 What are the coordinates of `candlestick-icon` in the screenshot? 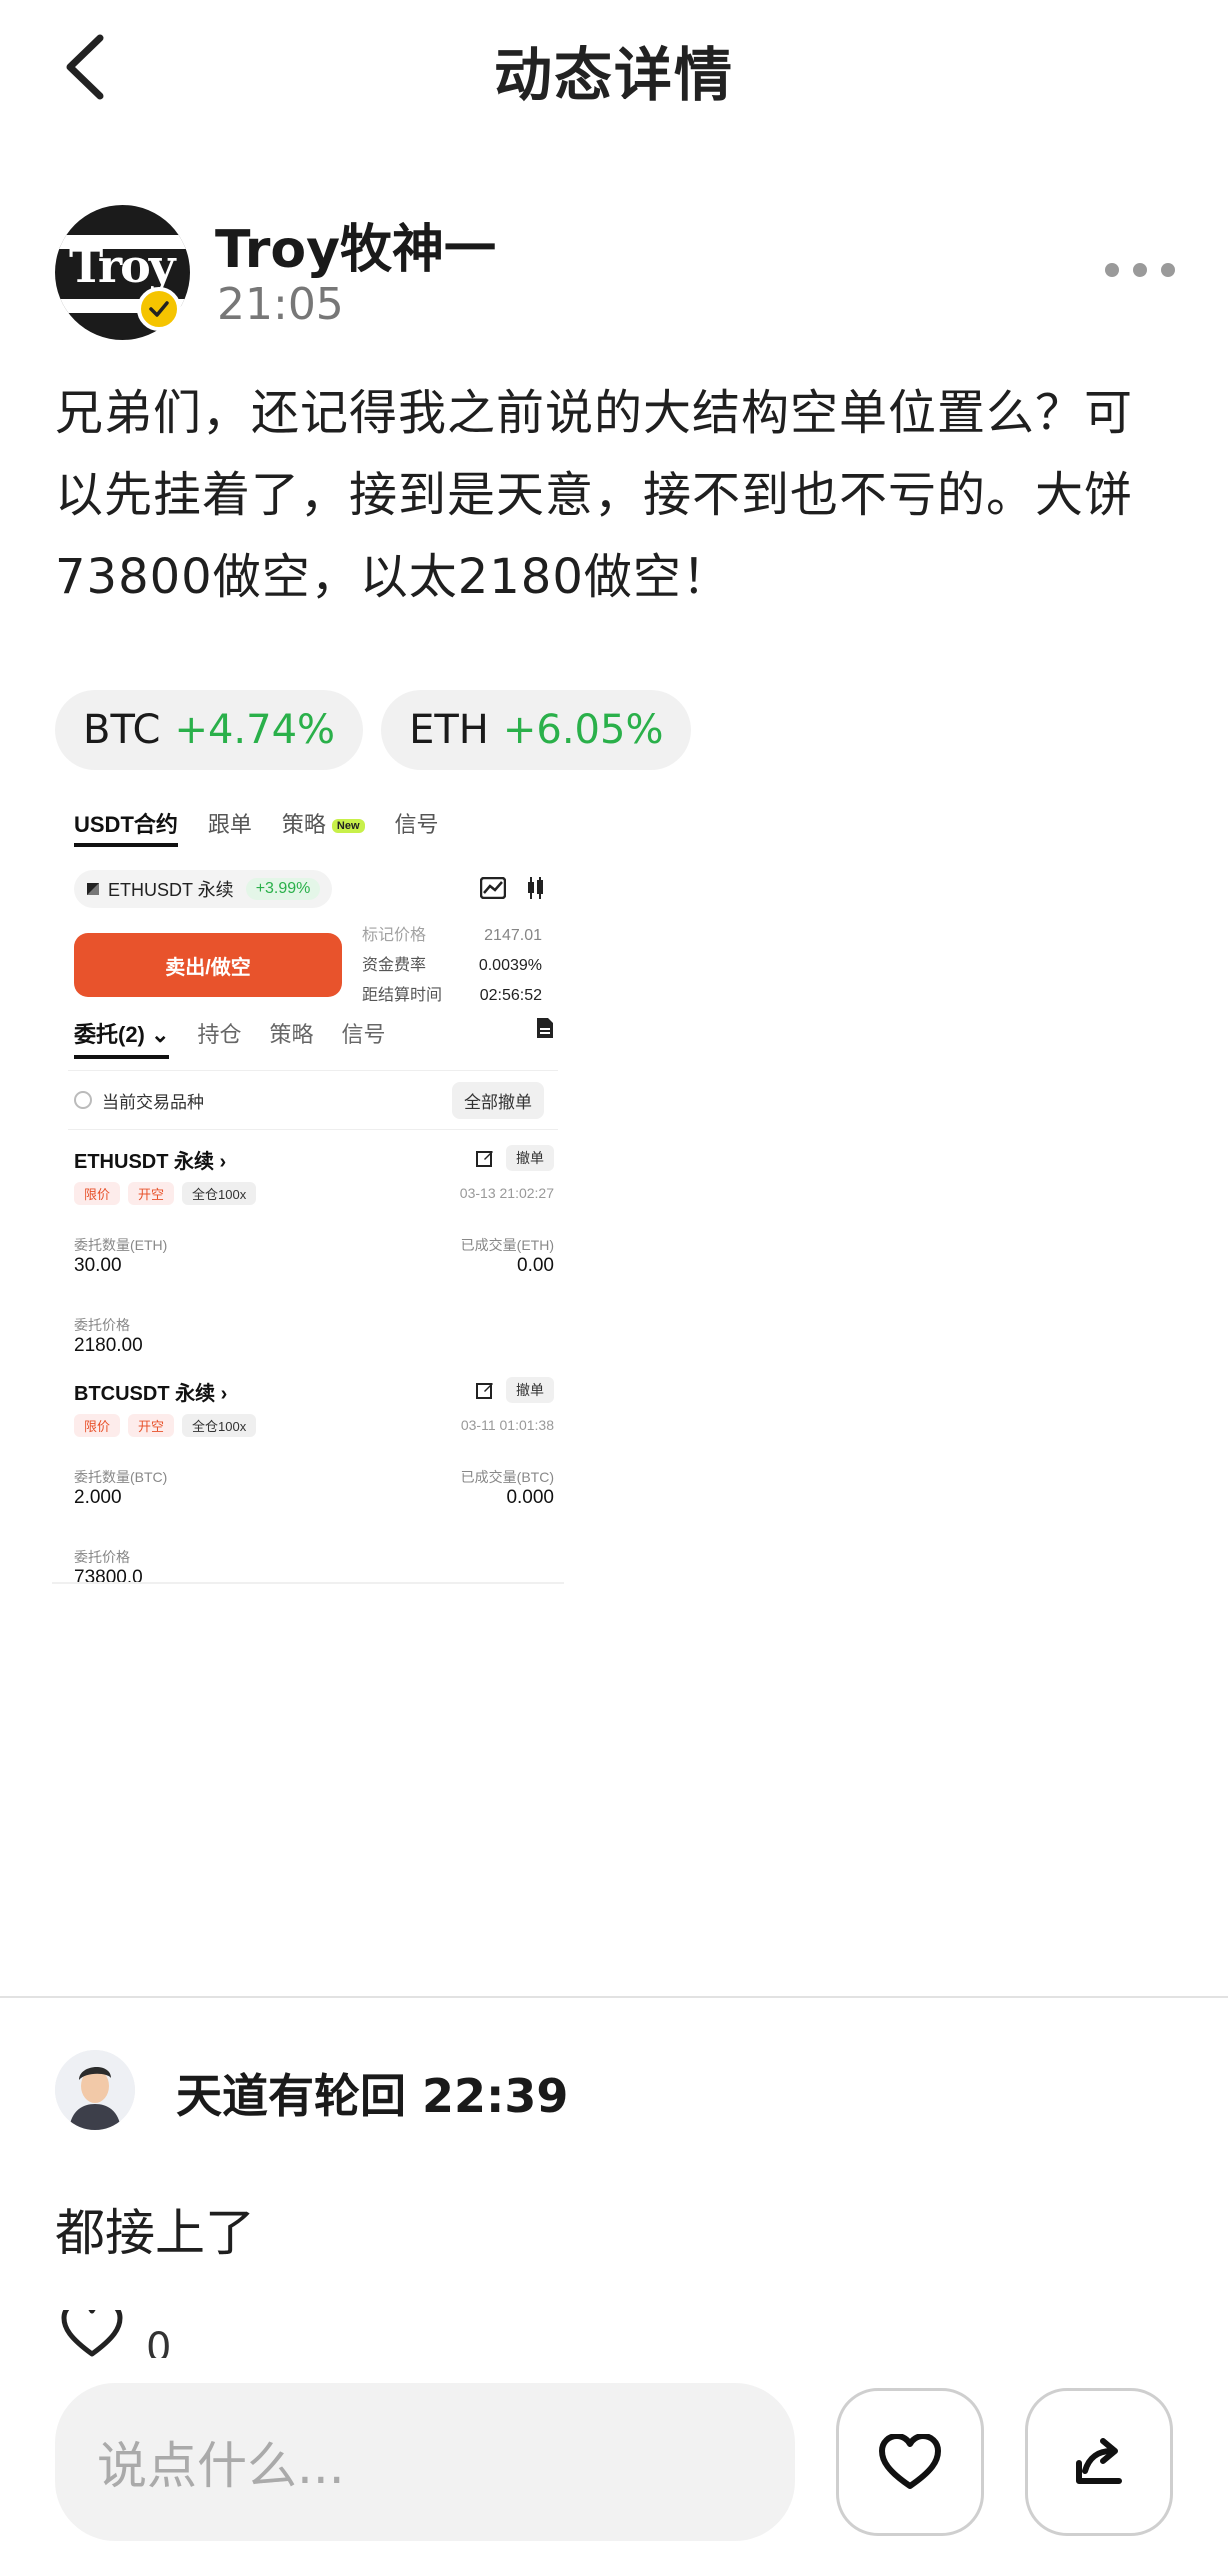 It's located at (535, 888).